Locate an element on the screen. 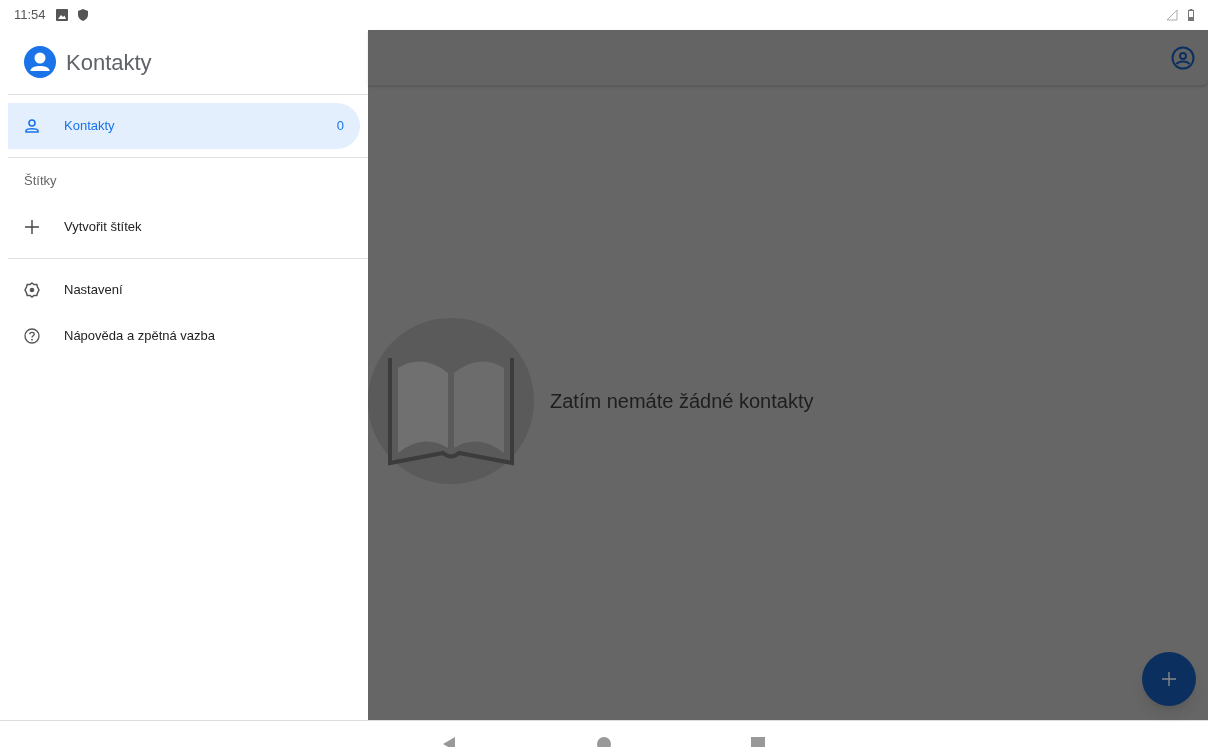 The height and width of the screenshot is (747, 1208). person-icon is located at coordinates (32, 126).